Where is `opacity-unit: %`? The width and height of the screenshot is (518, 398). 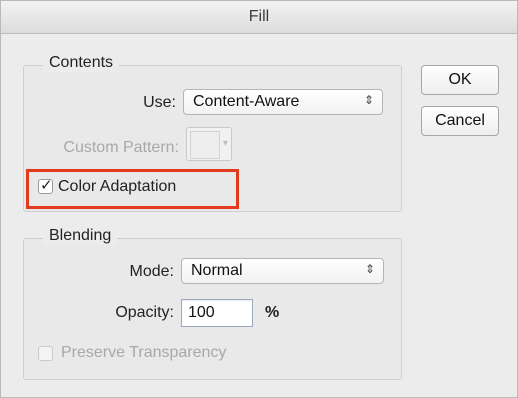 opacity-unit: % is located at coordinates (272, 312).